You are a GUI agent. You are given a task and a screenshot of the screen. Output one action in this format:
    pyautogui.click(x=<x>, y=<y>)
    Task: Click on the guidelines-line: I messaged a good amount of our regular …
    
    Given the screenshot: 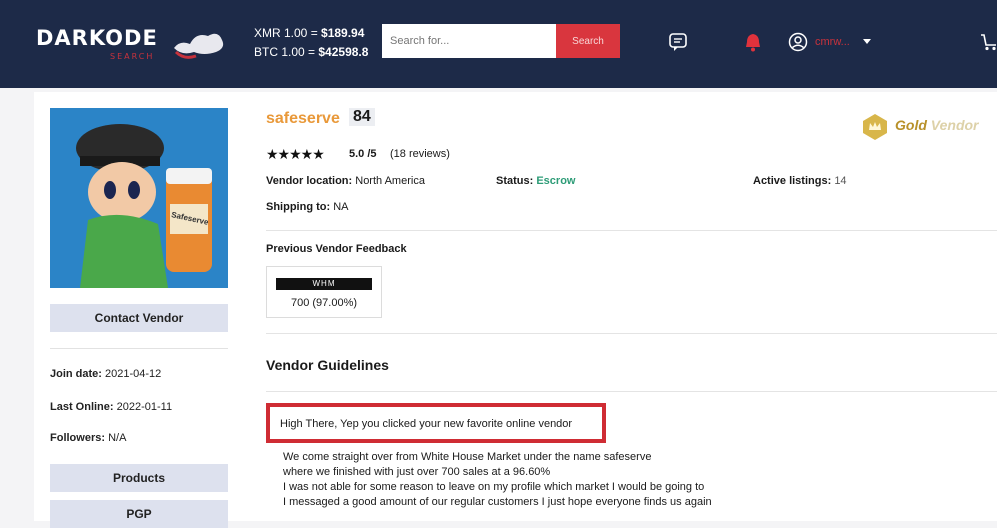 What is the action you would take?
    pyautogui.click(x=497, y=502)
    